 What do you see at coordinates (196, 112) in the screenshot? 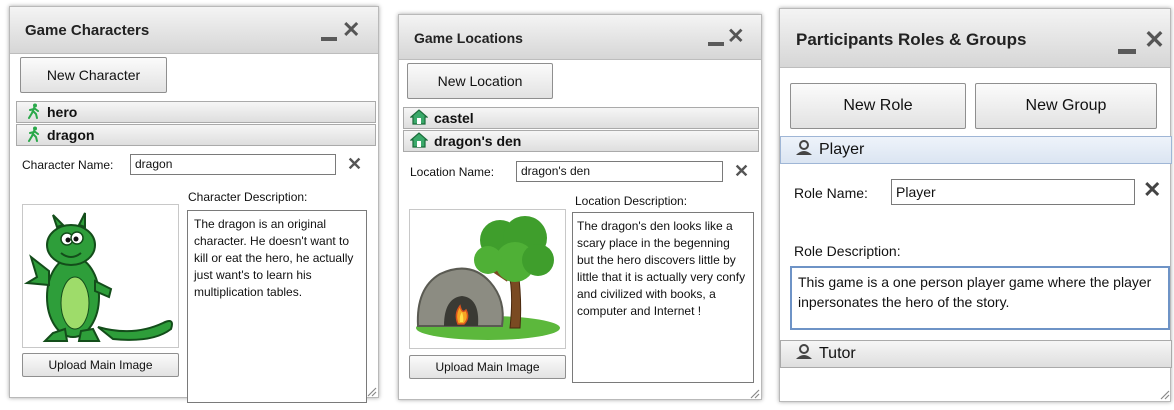
I see `character-item-hero: hero` at bounding box center [196, 112].